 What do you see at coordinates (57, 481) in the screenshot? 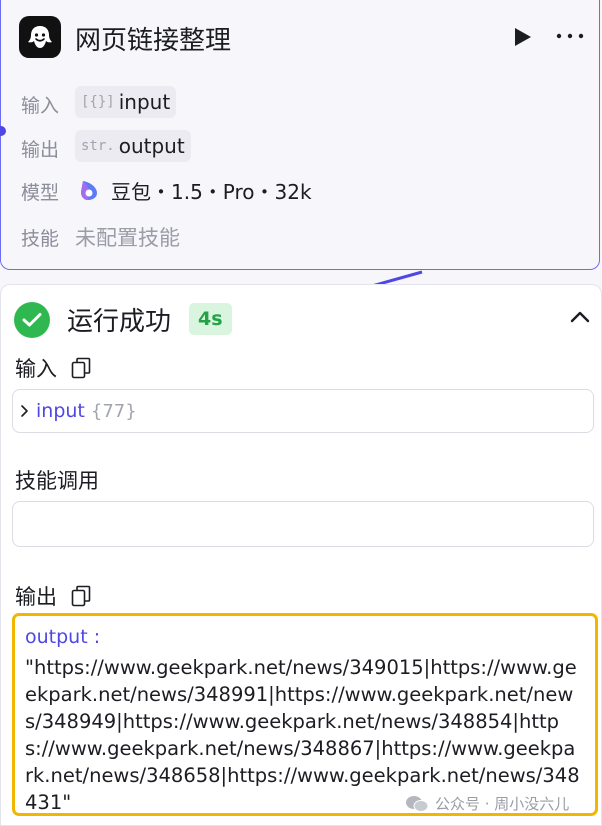
I see `skill-section-title: 技能调用` at bounding box center [57, 481].